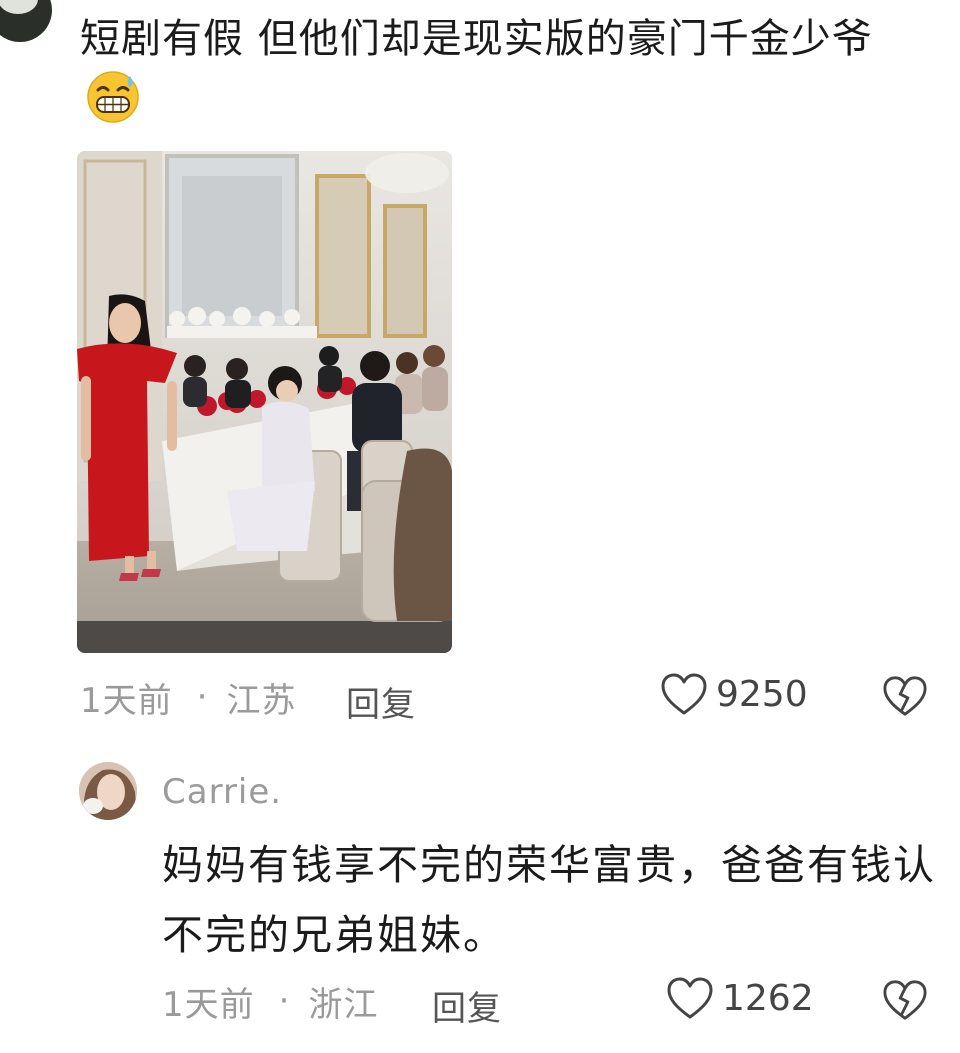  I want to click on comment-body: 短剧有假 但他们却是现实版的豪门千金少爷, so click(476, 39).